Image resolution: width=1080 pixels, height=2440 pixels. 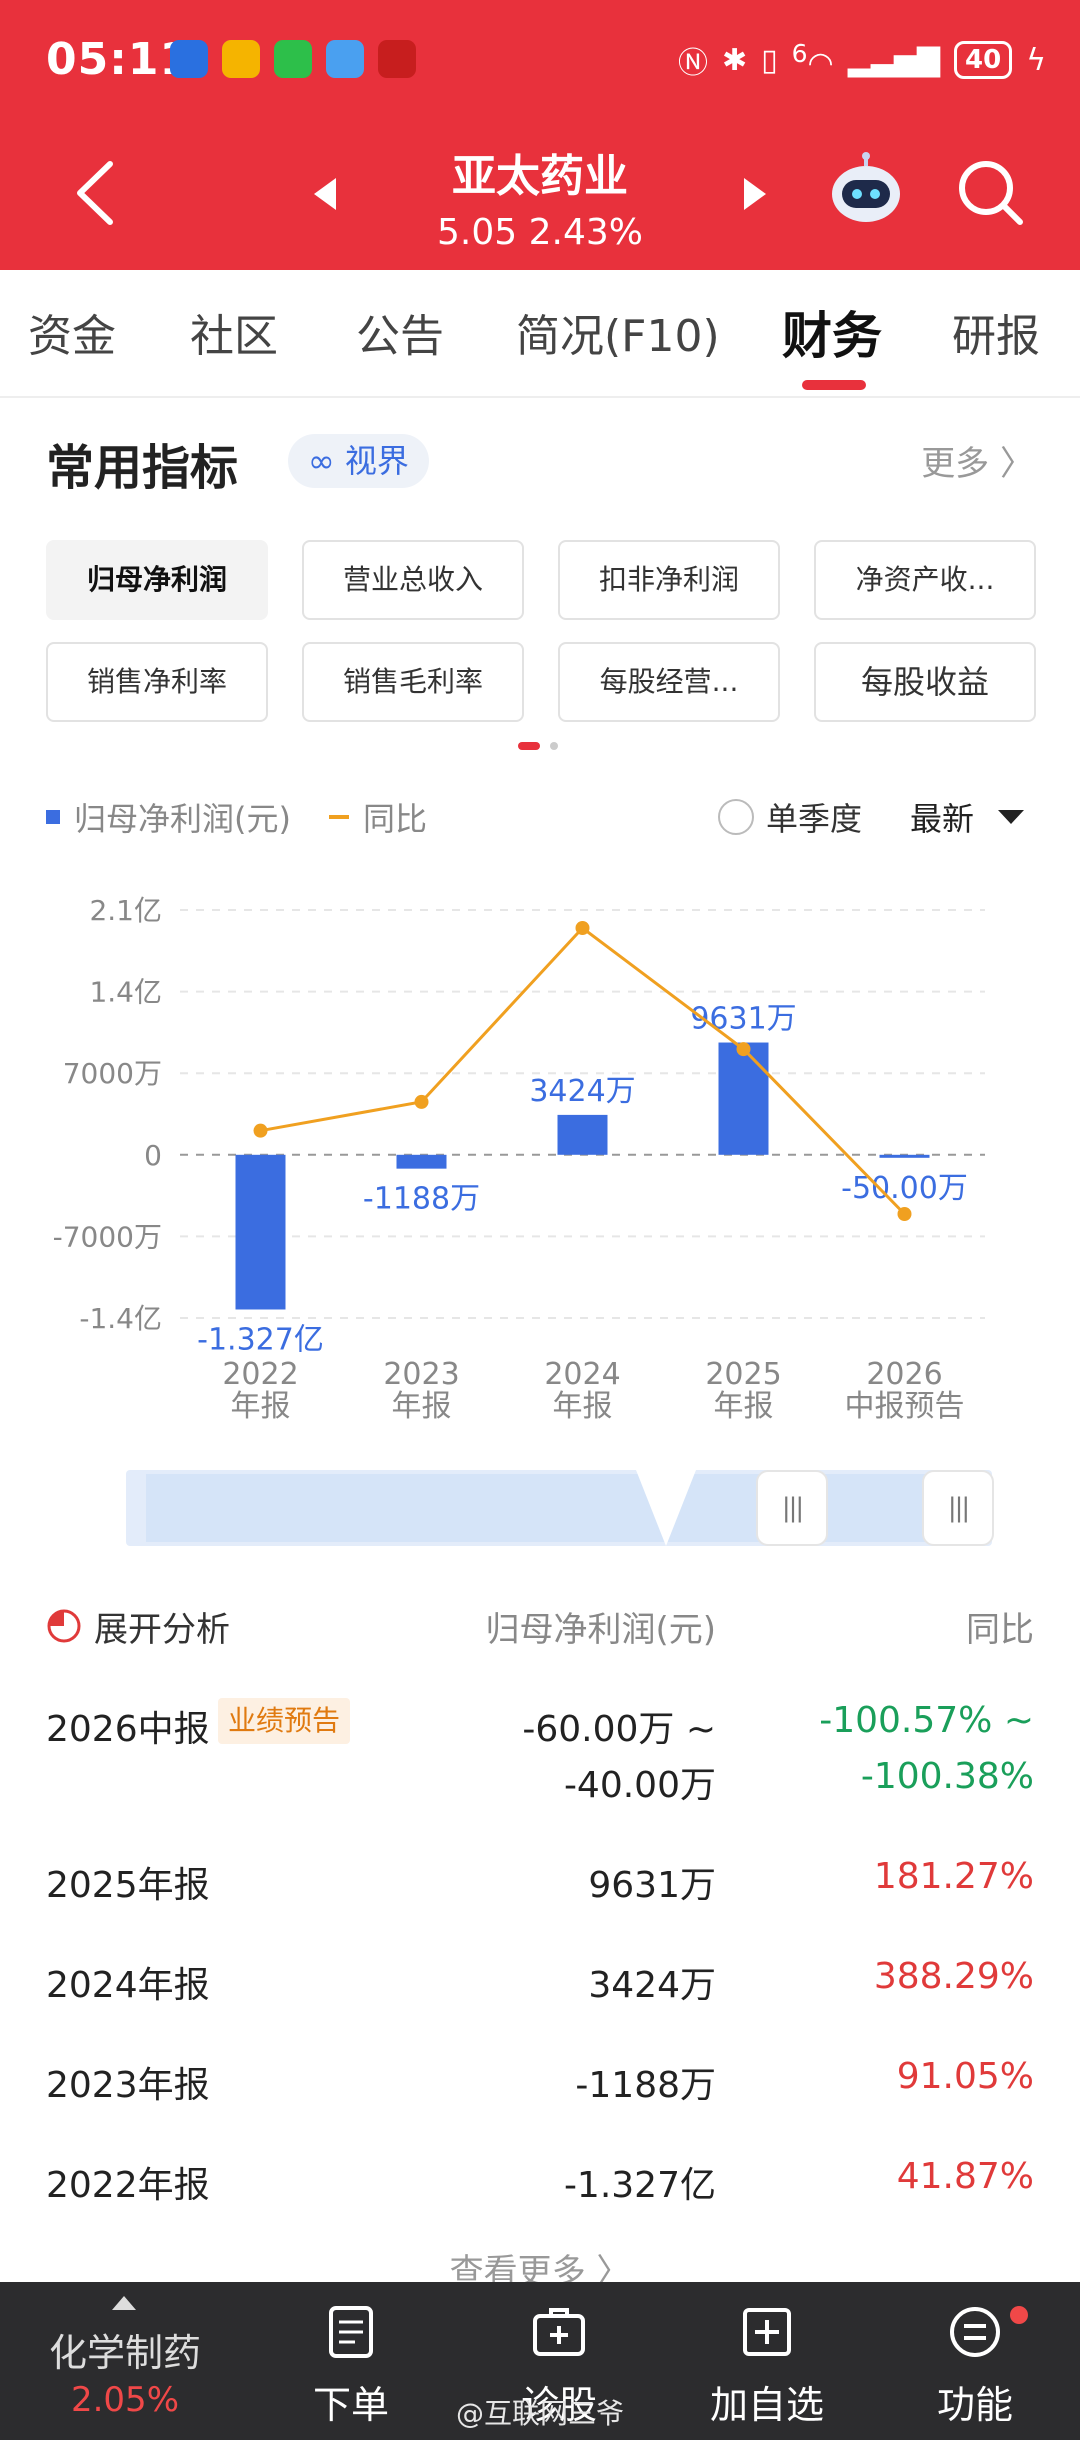 I want to click on row-value: -1.327亿, so click(x=639, y=2185).